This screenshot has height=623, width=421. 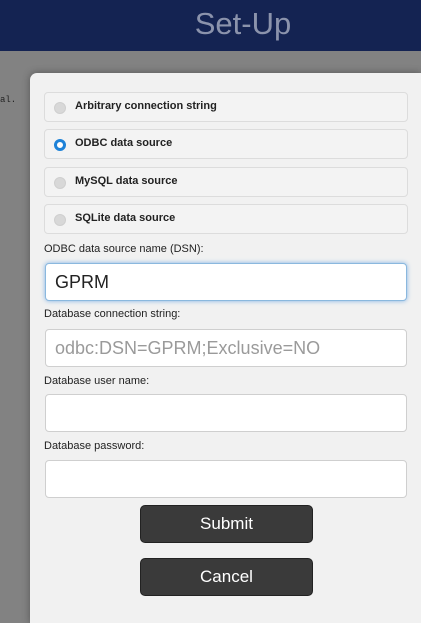 What do you see at coordinates (226, 182) in the screenshot?
I see `radio-option-mysql: MySQL data source` at bounding box center [226, 182].